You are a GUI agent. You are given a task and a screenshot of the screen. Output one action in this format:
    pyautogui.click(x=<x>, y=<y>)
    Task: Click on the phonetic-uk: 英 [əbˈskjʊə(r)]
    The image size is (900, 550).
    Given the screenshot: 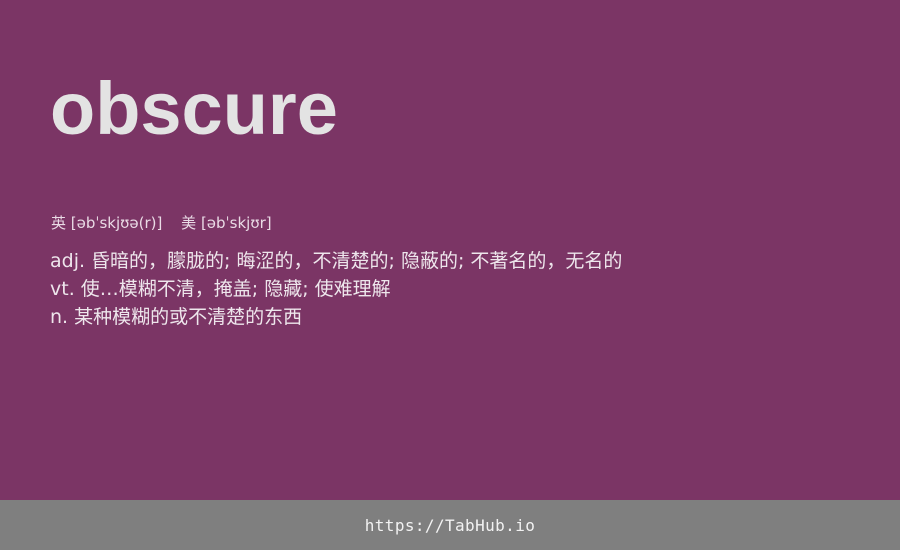 What is the action you would take?
    pyautogui.click(x=107, y=223)
    